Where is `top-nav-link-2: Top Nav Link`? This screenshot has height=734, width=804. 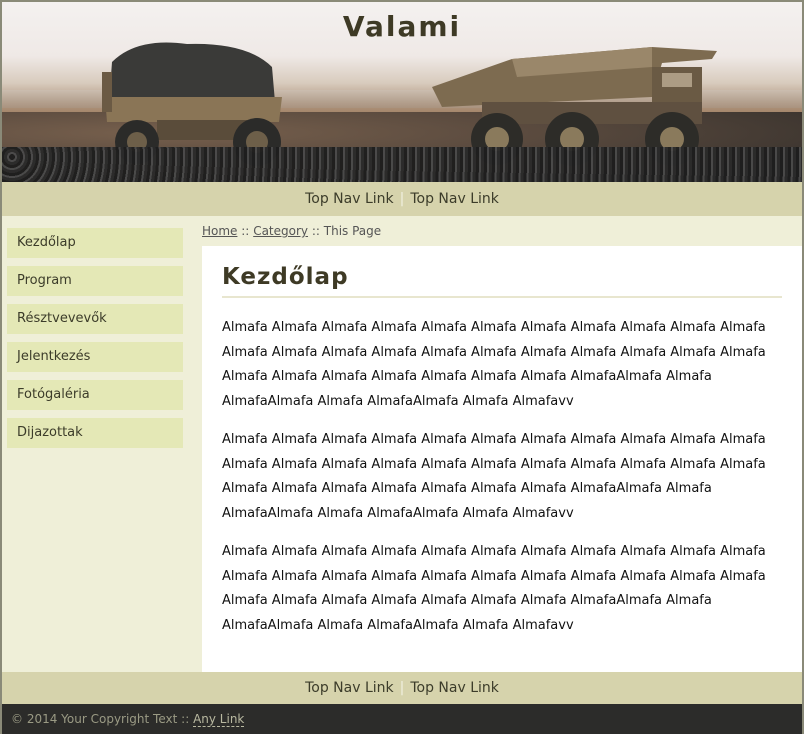
top-nav-link-2: Top Nav Link is located at coordinates (454, 199).